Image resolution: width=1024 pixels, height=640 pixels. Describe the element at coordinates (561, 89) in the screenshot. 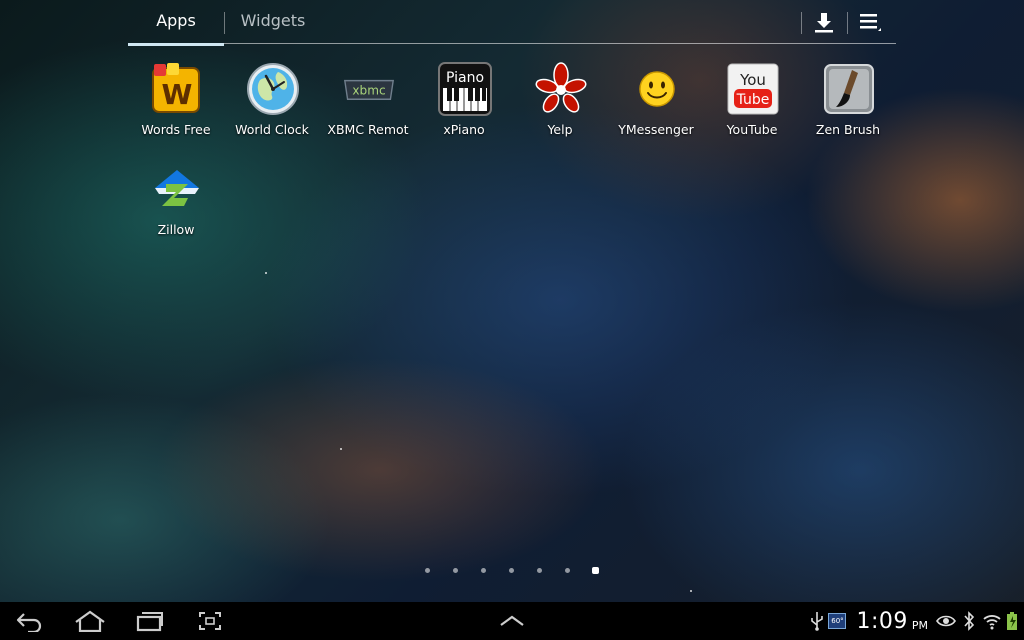

I see `yelp-icon` at that location.